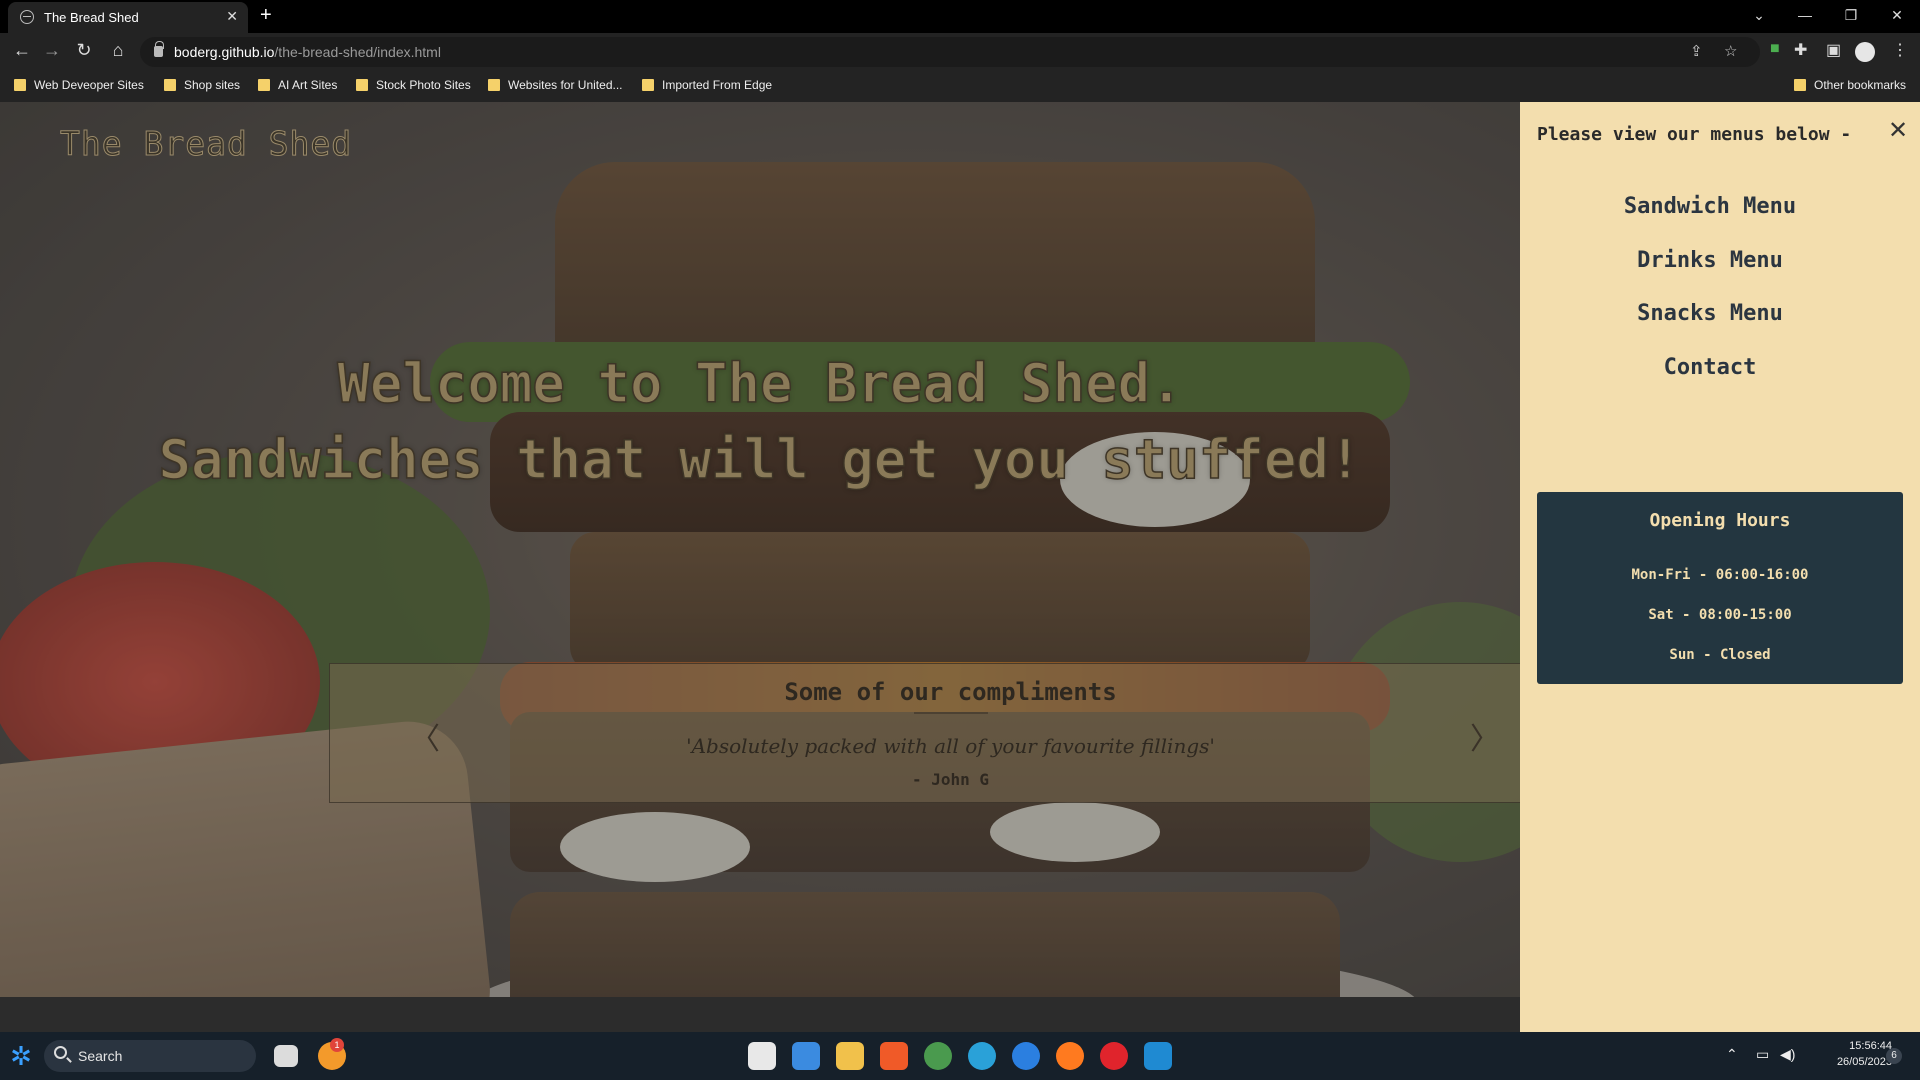 This screenshot has height=1080, width=1920. Describe the element at coordinates (1485, 736) in the screenshot. I see `chevron-right-icon: 〉` at that location.